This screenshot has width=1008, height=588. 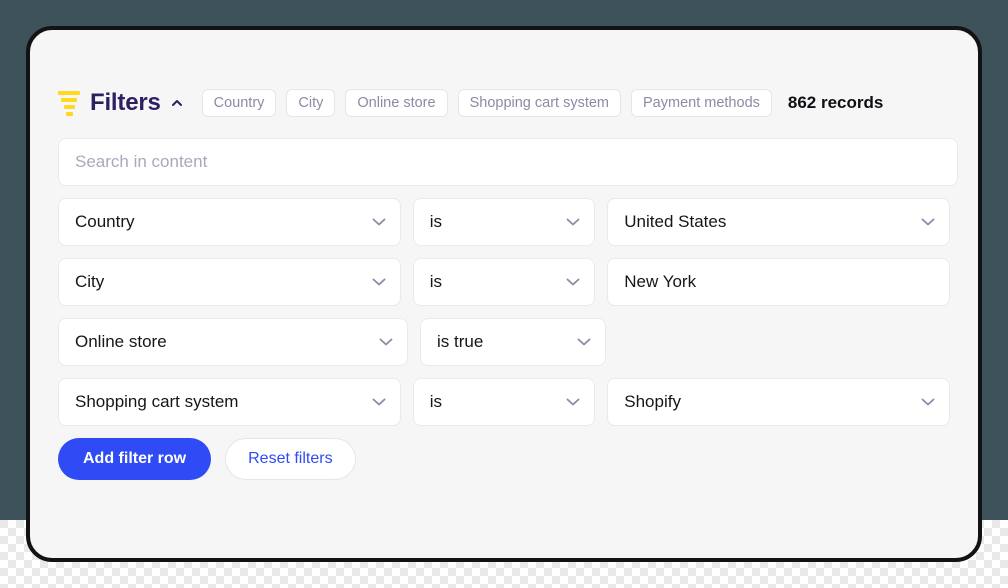 What do you see at coordinates (701, 103) in the screenshot?
I see `filter-chip-payment-methods: Payment methods` at bounding box center [701, 103].